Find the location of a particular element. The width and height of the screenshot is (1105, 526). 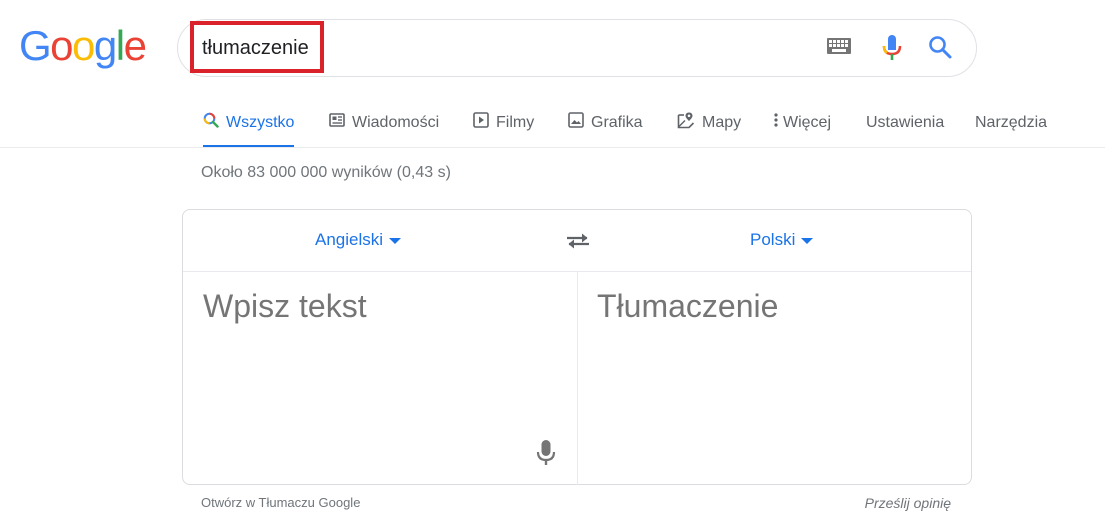

swap-languages-icon is located at coordinates (578, 243).